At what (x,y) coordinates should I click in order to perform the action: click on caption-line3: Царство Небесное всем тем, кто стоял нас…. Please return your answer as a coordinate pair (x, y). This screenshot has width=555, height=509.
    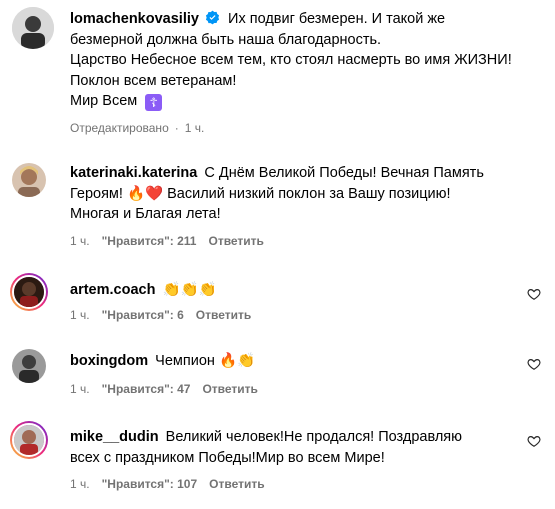
    Looking at the image, I should click on (291, 60).